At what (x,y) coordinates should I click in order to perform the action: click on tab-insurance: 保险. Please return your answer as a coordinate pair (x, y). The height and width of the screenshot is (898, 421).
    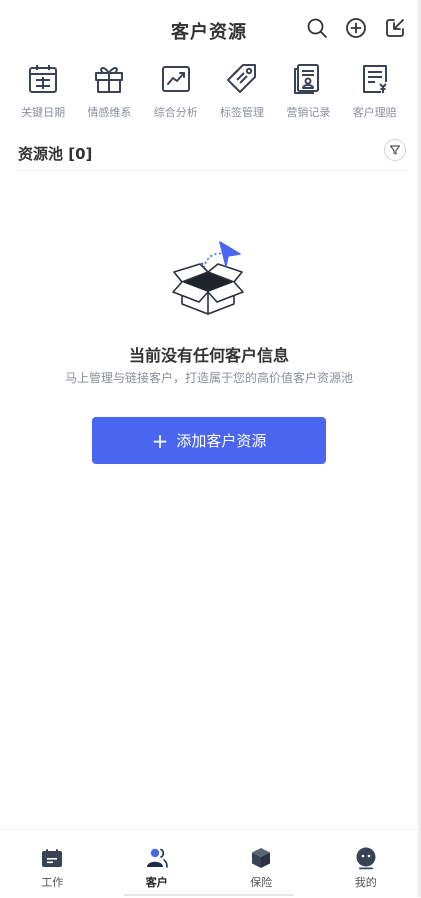
    Looking at the image, I should click on (261, 864).